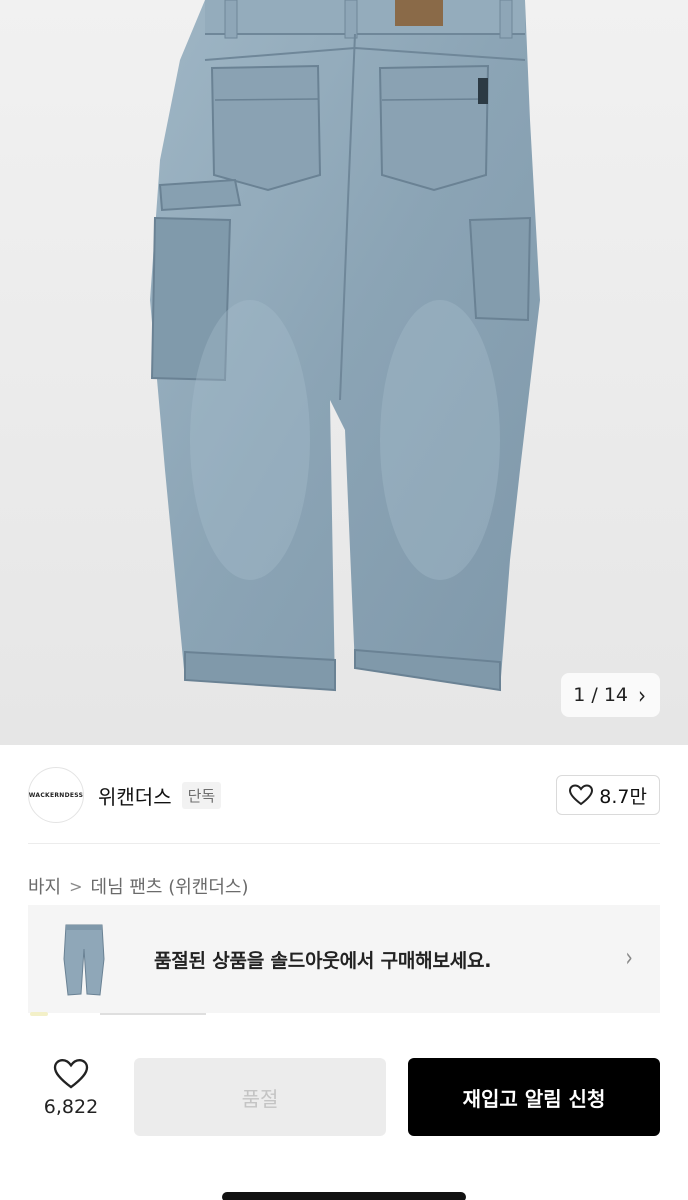 This screenshot has width=688, height=1200. Describe the element at coordinates (534, 1097) in the screenshot. I see `restock-notify-button: 재입고 알림 신청` at that location.